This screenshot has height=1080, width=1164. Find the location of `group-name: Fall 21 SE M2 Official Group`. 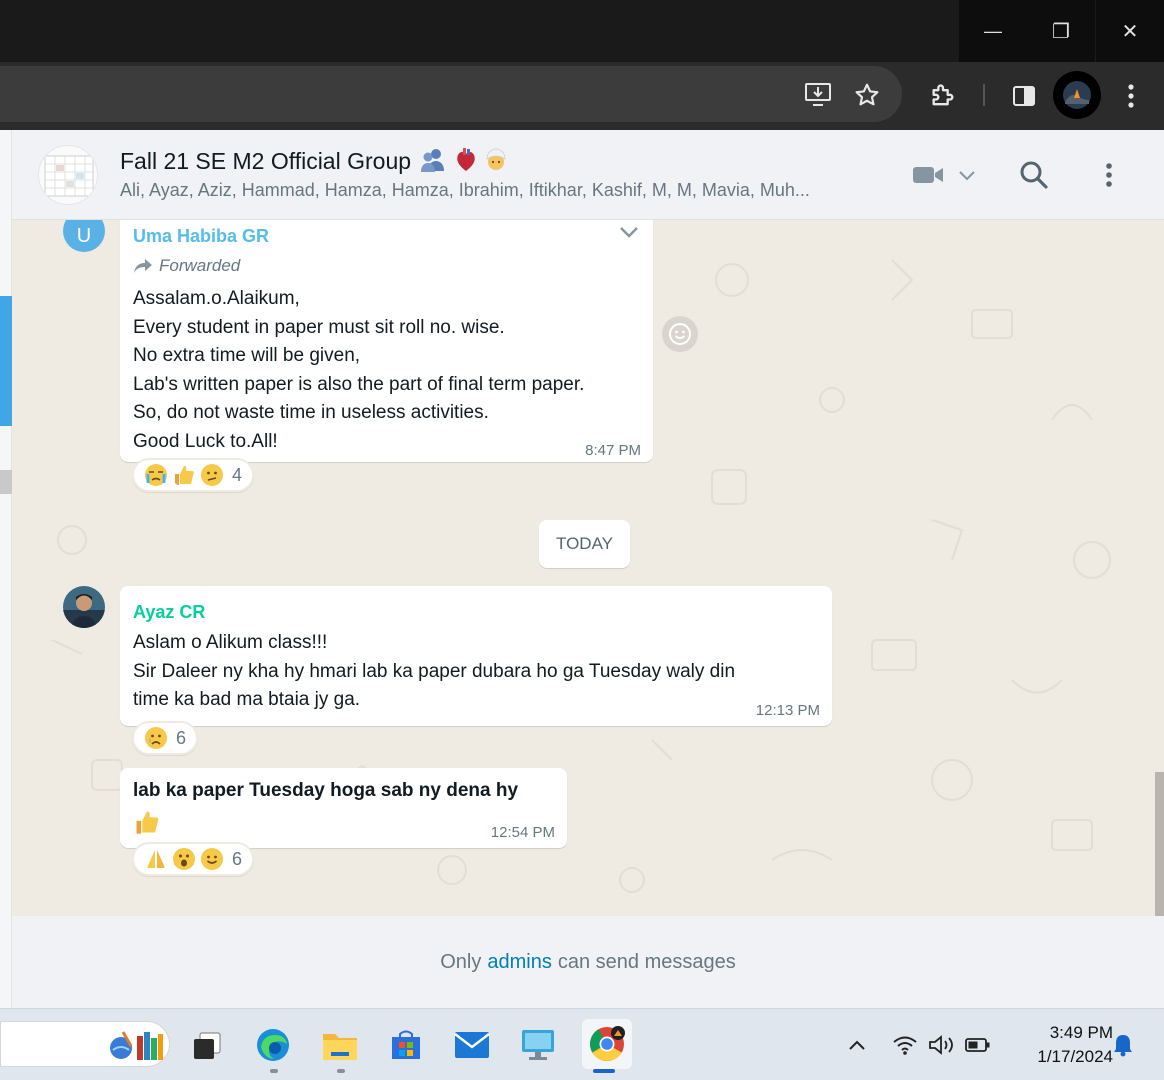

group-name: Fall 21 SE M2 Official Group is located at coordinates (314, 161).